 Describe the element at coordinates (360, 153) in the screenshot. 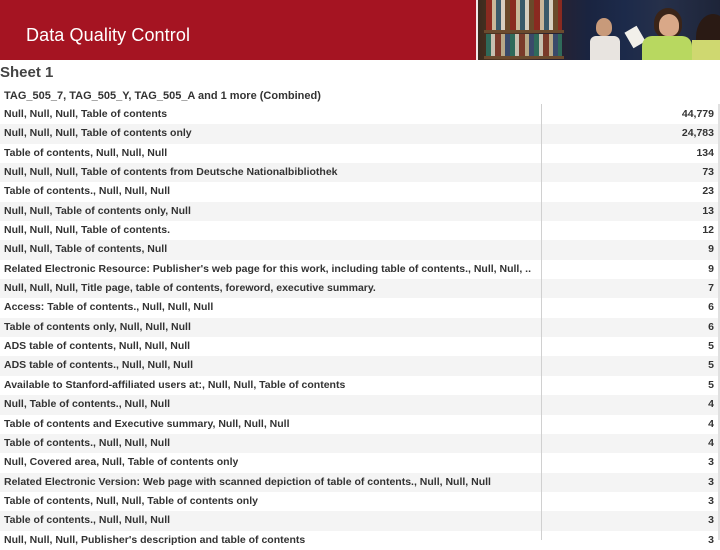

I see `table-row: Table of contents, Null, Null, Null 134` at that location.